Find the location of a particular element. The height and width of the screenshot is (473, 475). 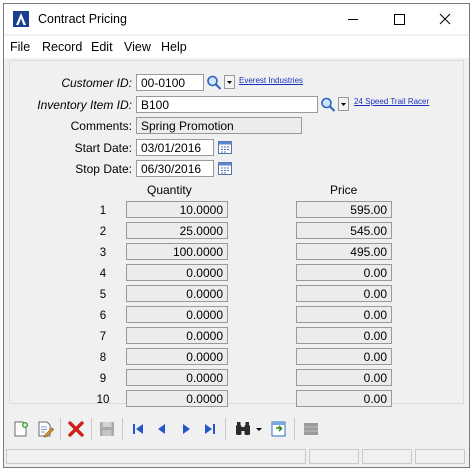

previous-record-icon is located at coordinates (162, 429).